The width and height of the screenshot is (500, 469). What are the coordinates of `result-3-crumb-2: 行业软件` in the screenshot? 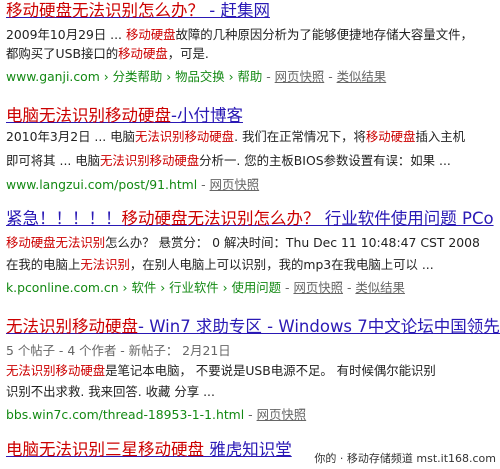 It's located at (194, 287).